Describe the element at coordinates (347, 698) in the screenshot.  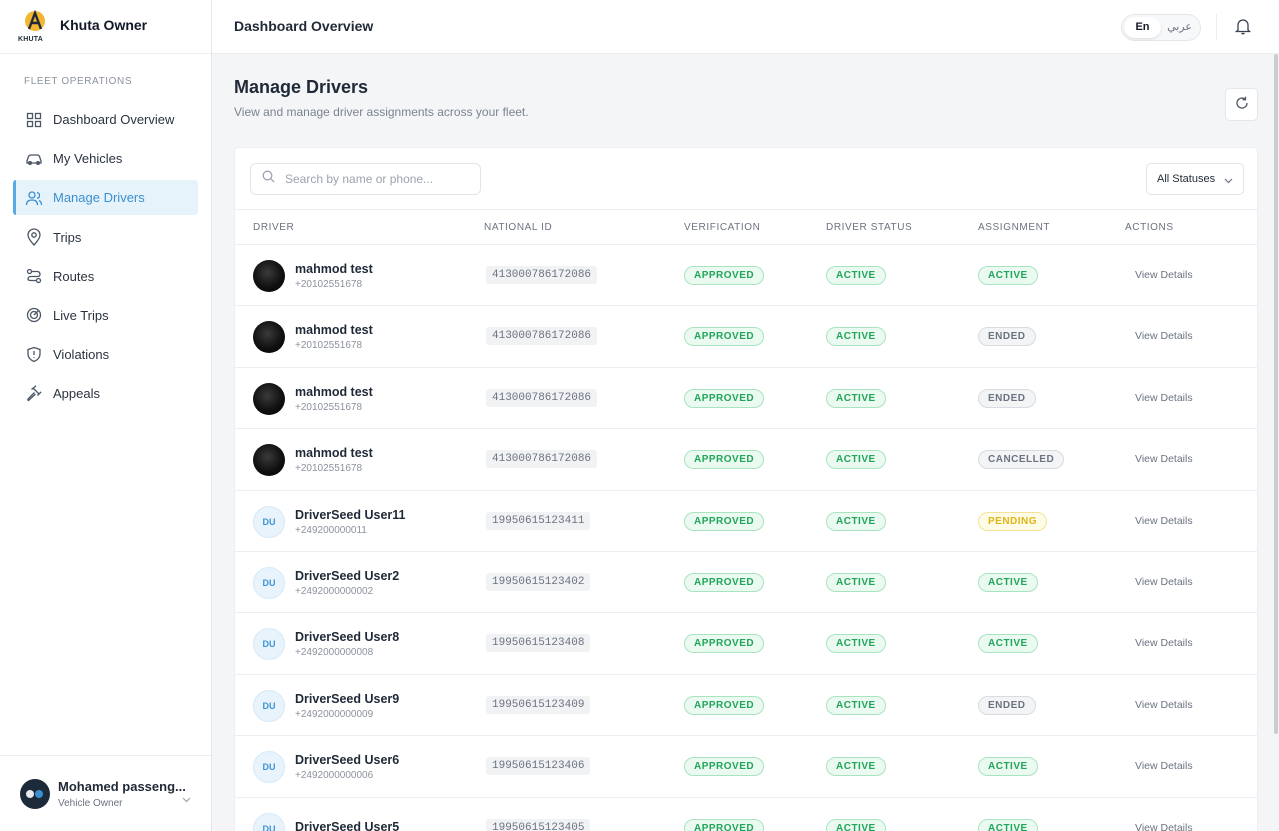
I see `driver-name: DriverSeed User9` at that location.